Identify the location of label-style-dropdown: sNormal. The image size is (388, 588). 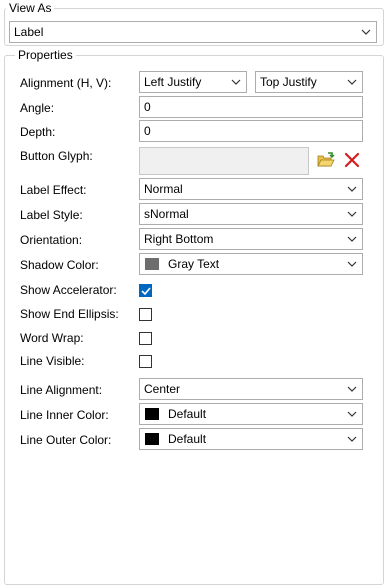
(251, 214).